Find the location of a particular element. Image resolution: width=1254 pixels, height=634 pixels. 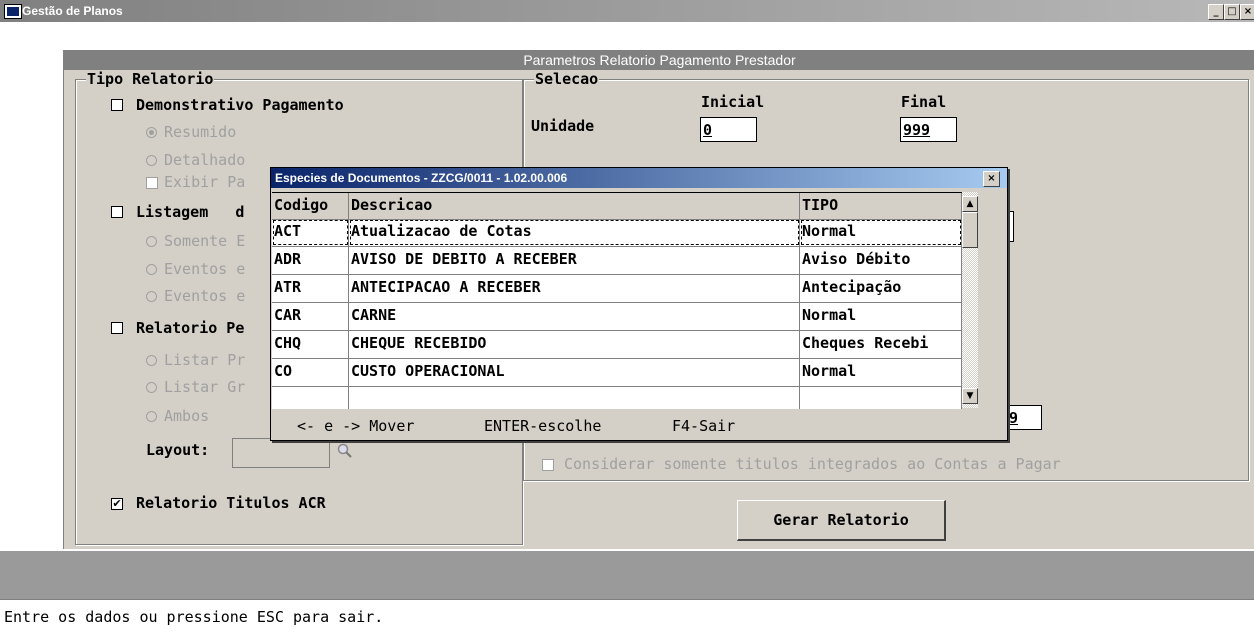

demonstrativo-label: Demonstrativo Pagamento is located at coordinates (240, 105).